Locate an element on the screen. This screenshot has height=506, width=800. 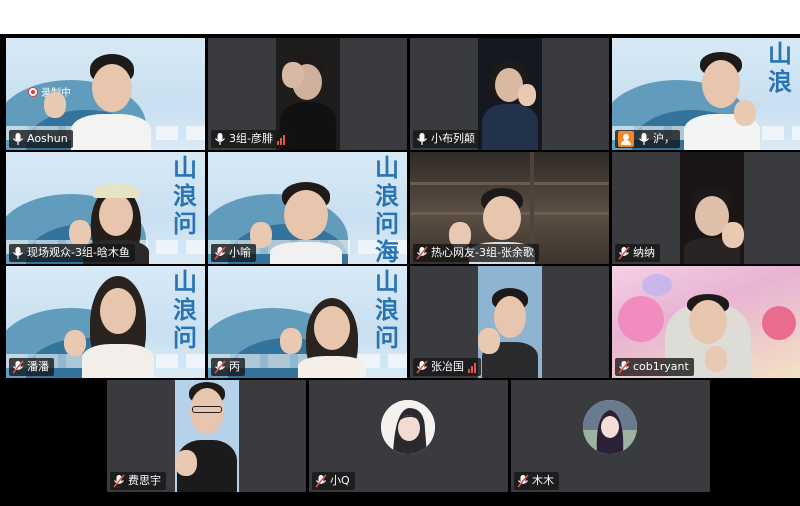
participant-tile-hu: 山浪 沪， is located at coordinates (706, 94).